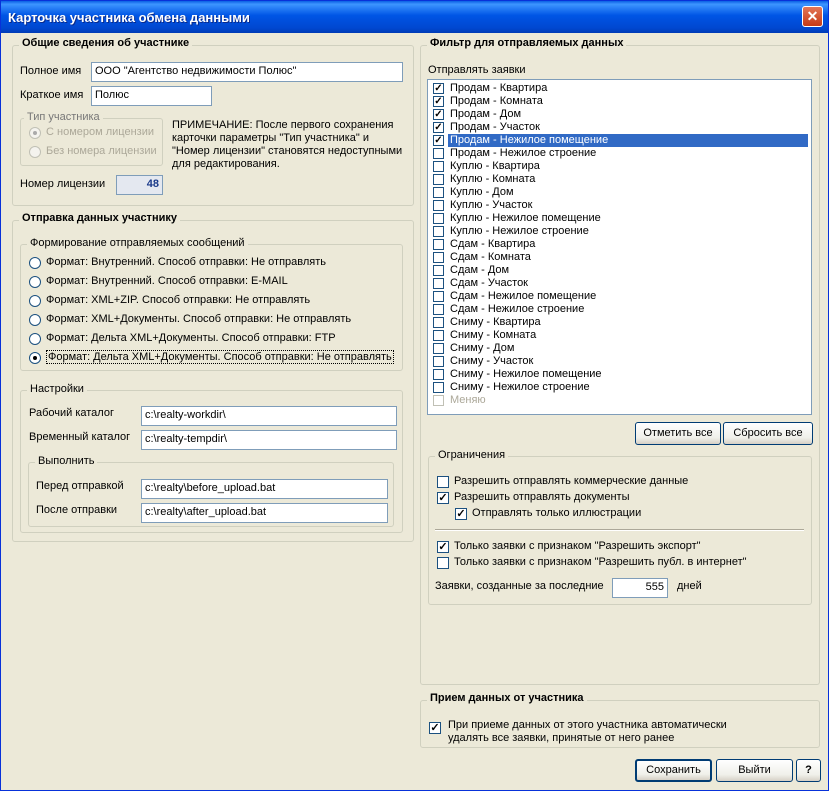 This screenshot has width=829, height=791. I want to click on reset-all-button: Сбросить все, so click(768, 433).